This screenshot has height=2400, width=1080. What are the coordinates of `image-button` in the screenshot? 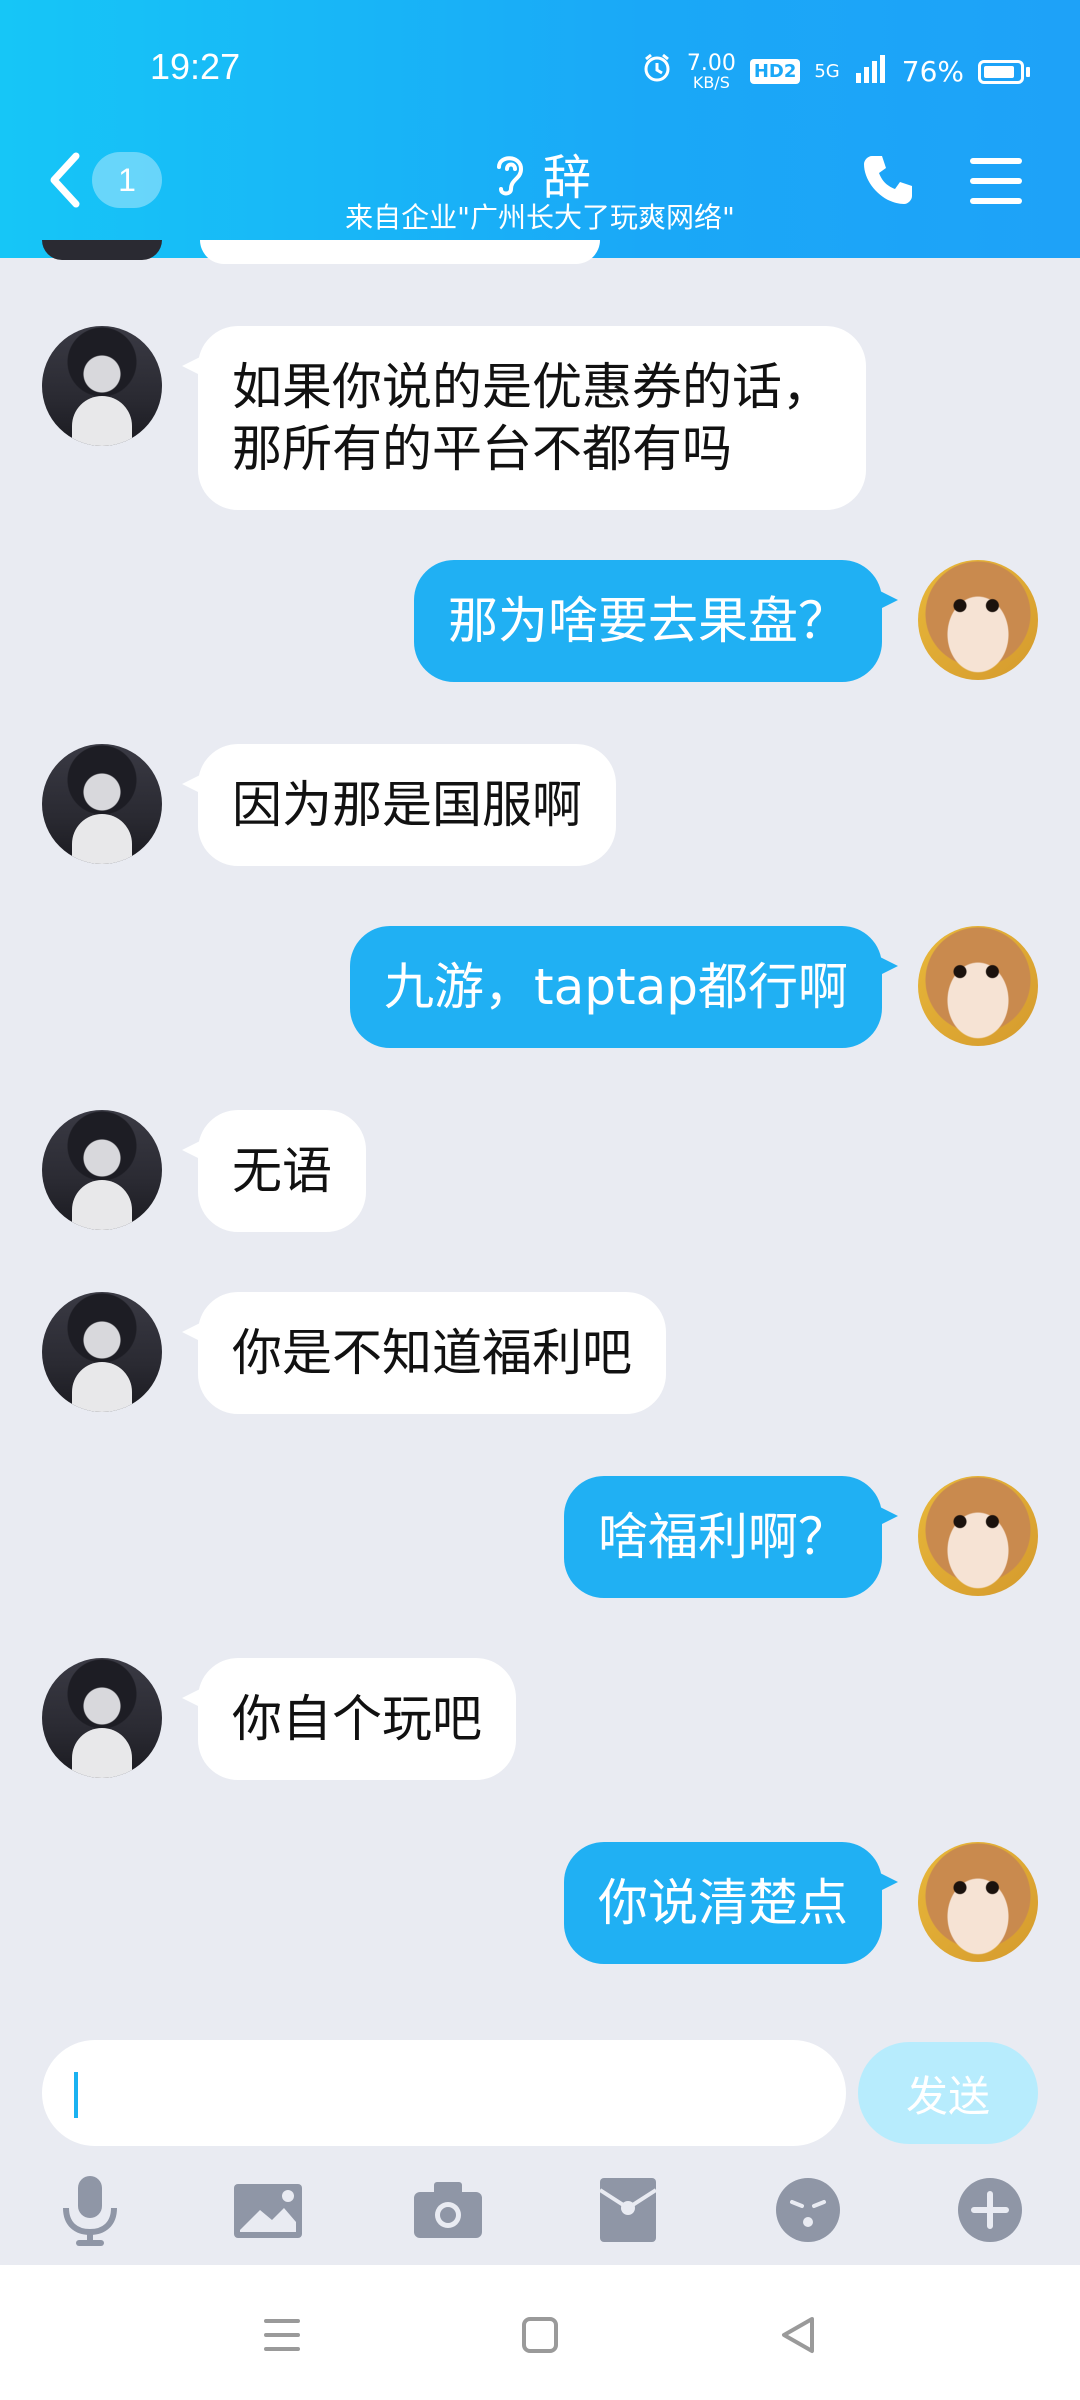 It's located at (268, 2210).